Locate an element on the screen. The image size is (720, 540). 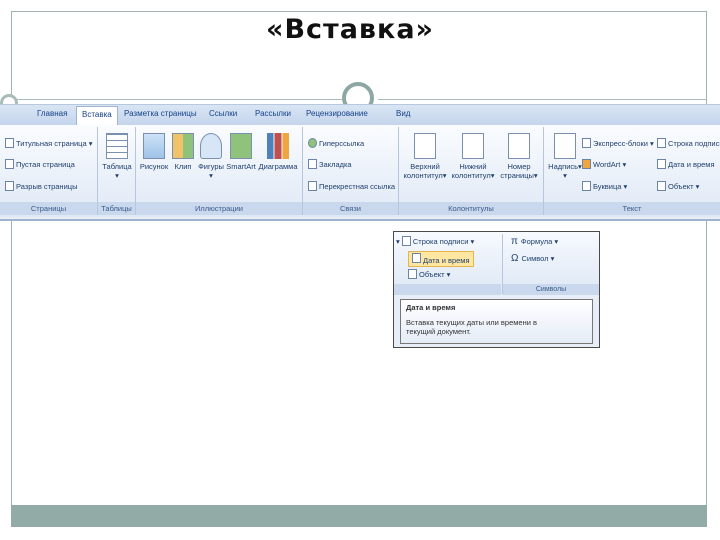
text-box-icon is located at coordinates (565, 146).